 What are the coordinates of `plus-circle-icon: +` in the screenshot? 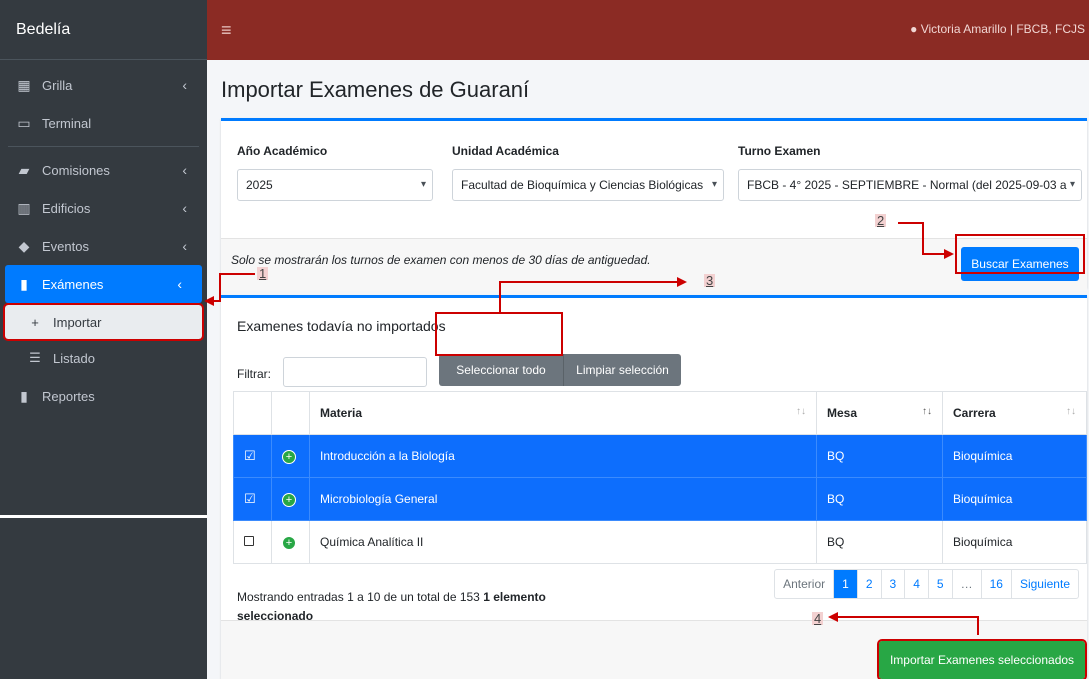 It's located at (289, 542).